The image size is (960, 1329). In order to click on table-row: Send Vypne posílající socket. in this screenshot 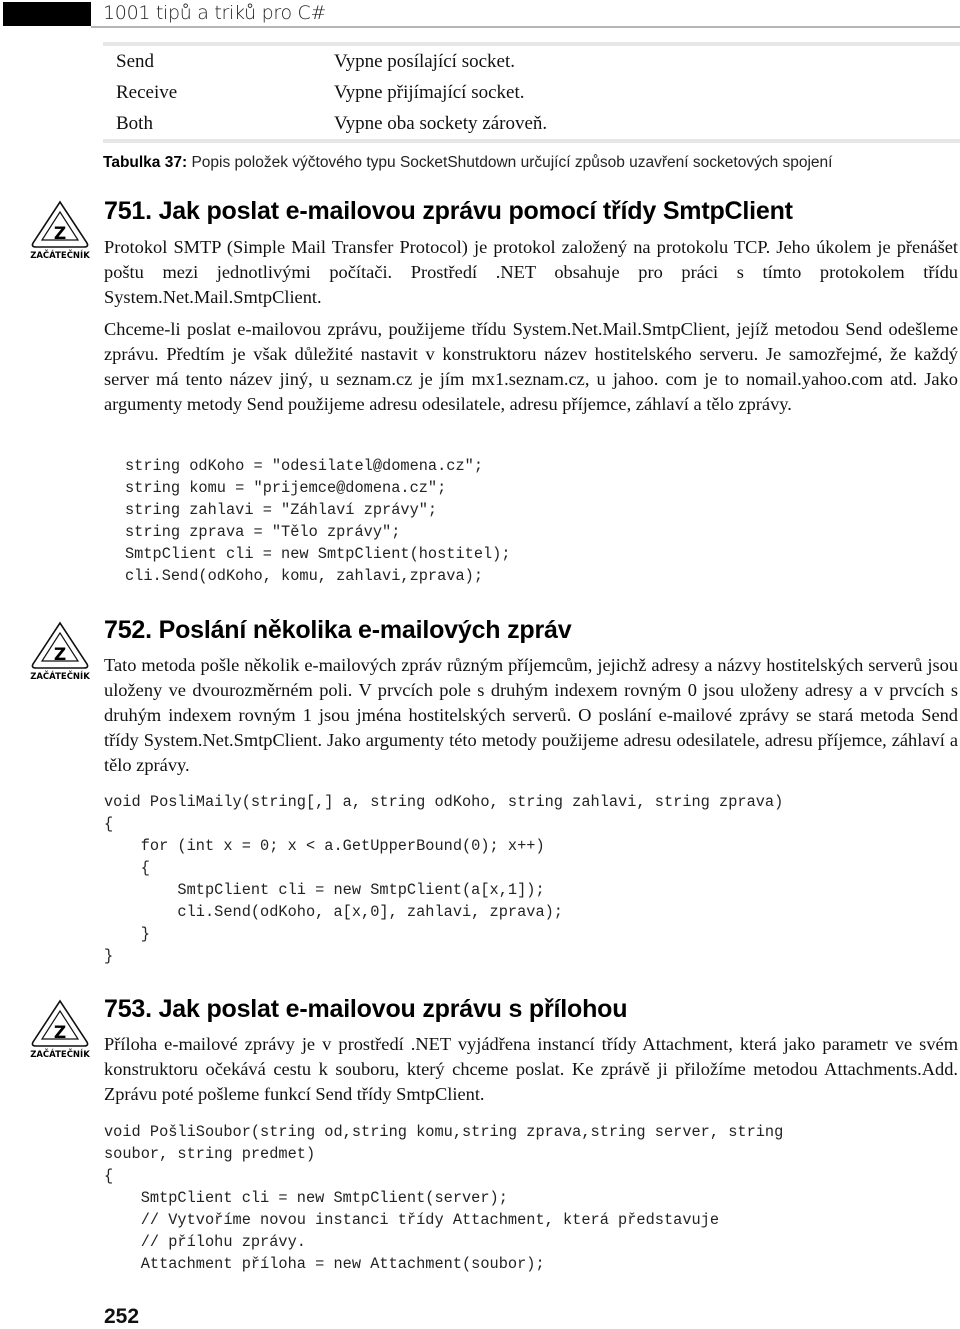, I will do `click(531, 61)`.